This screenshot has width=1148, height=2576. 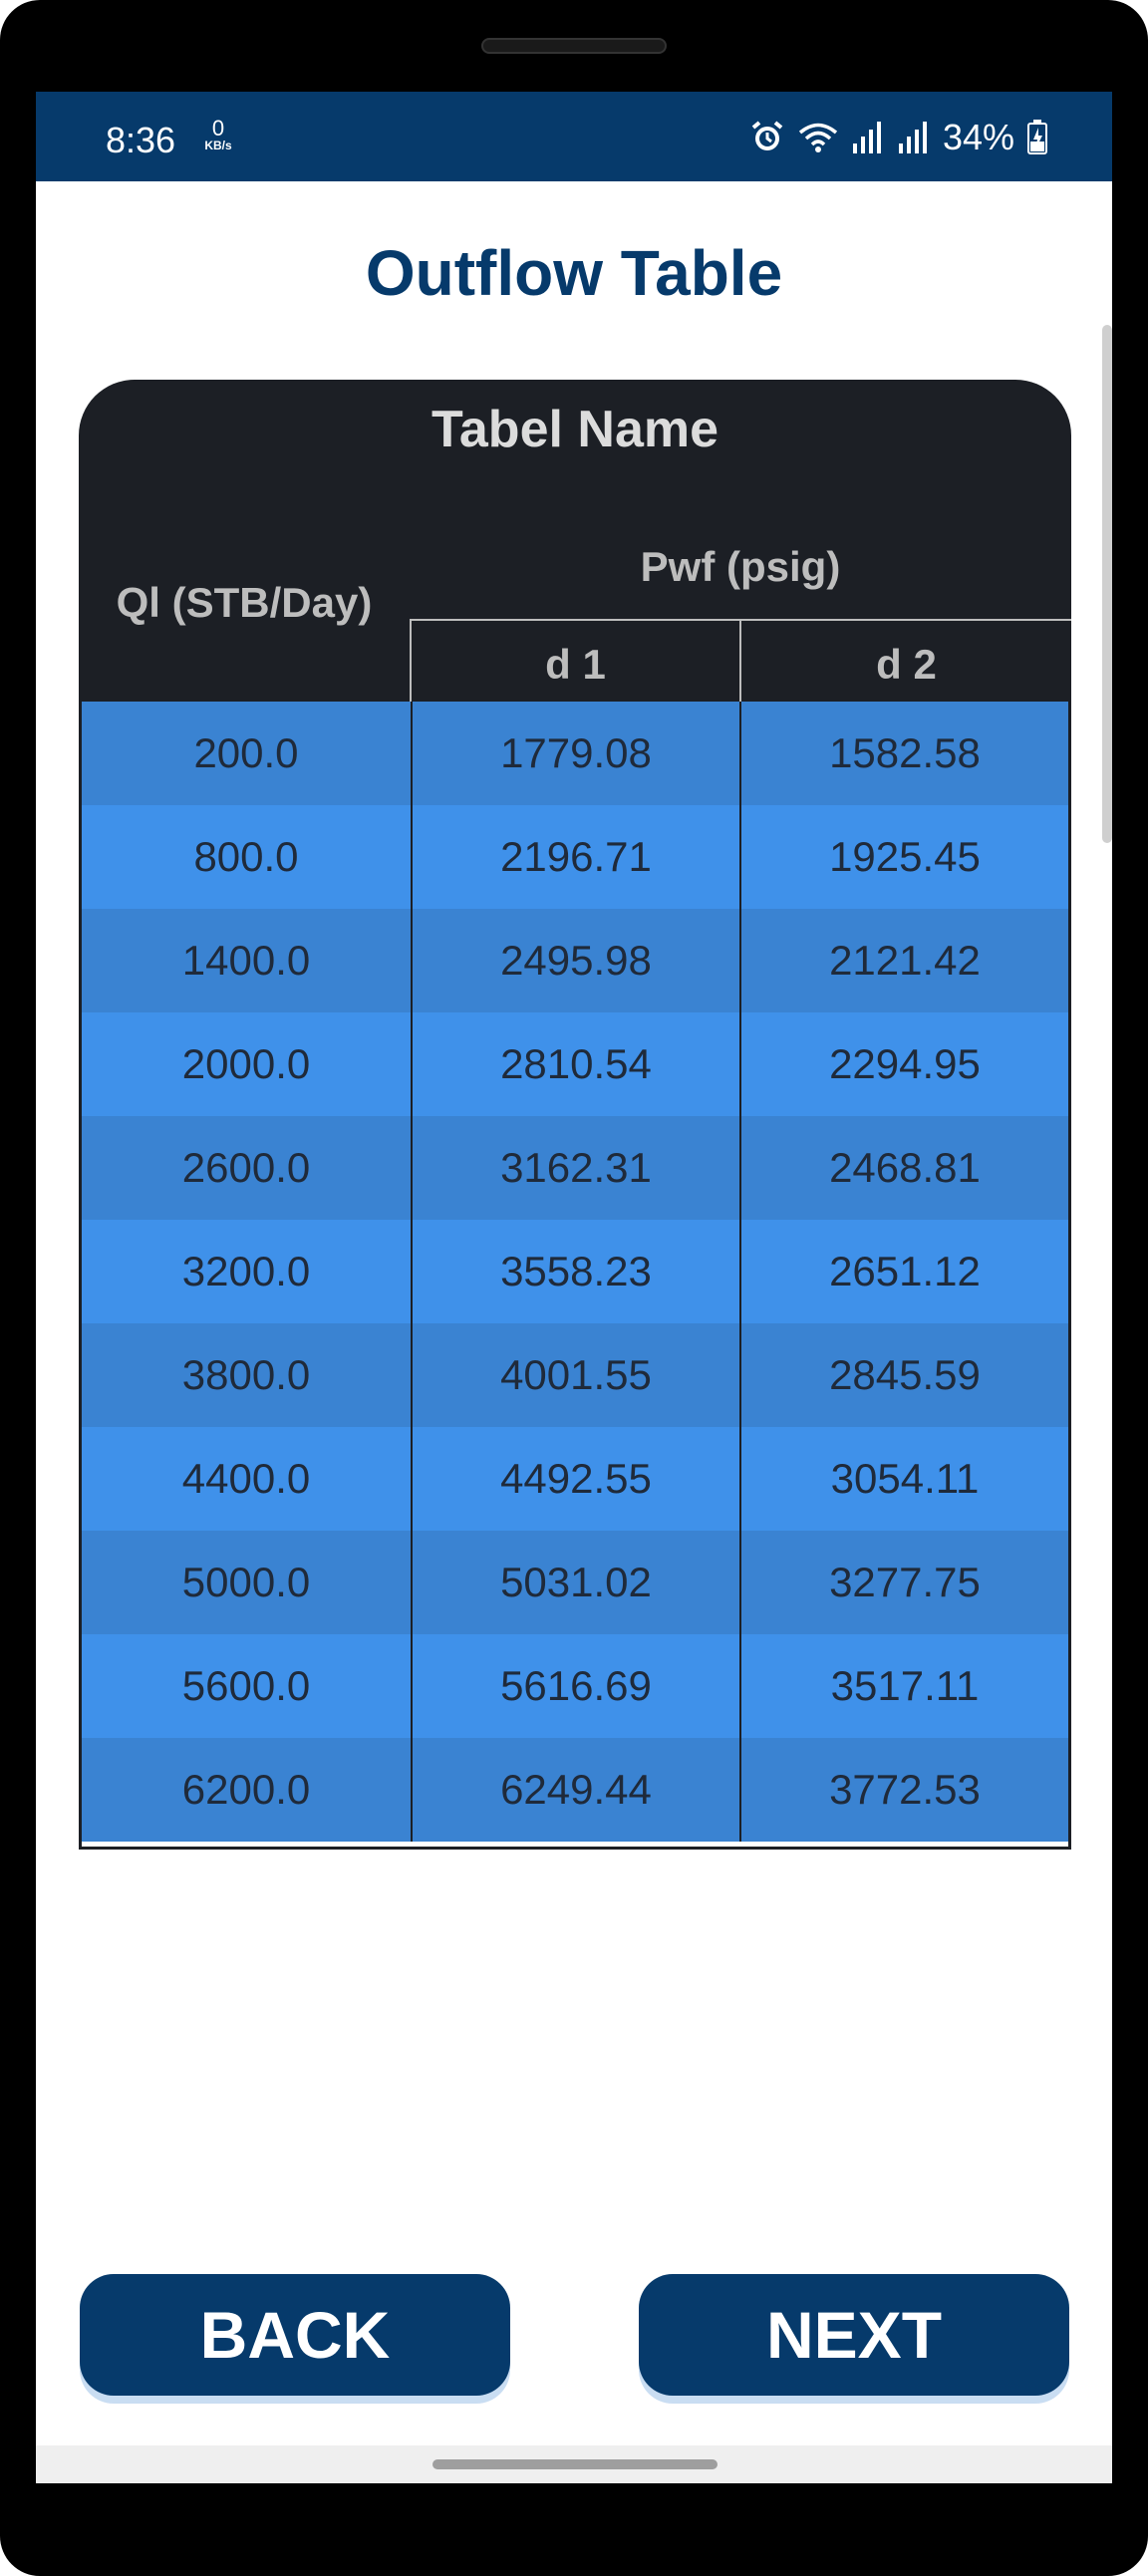 I want to click on table-row: 5000.0 5031.02 3277.75, so click(x=575, y=1582).